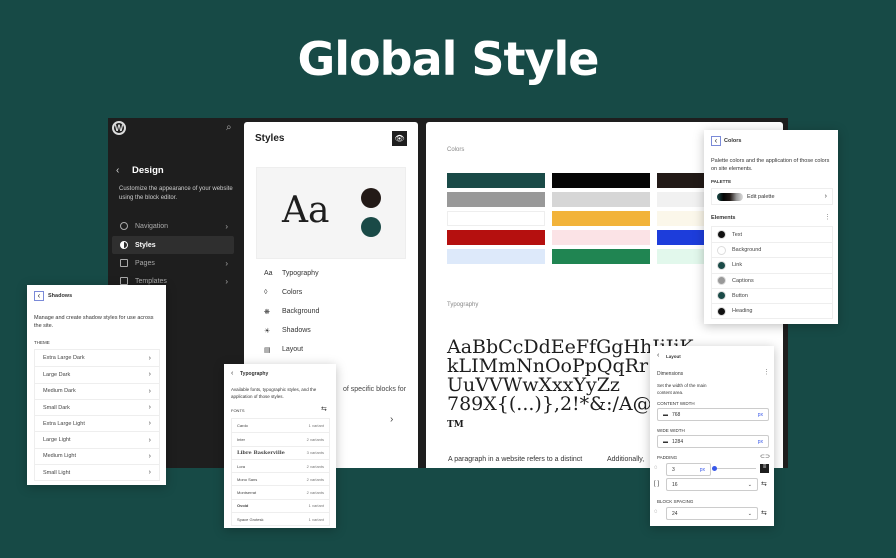 The width and height of the screenshot is (896, 558). I want to click on preview-eye-button: 👁, so click(399, 138).